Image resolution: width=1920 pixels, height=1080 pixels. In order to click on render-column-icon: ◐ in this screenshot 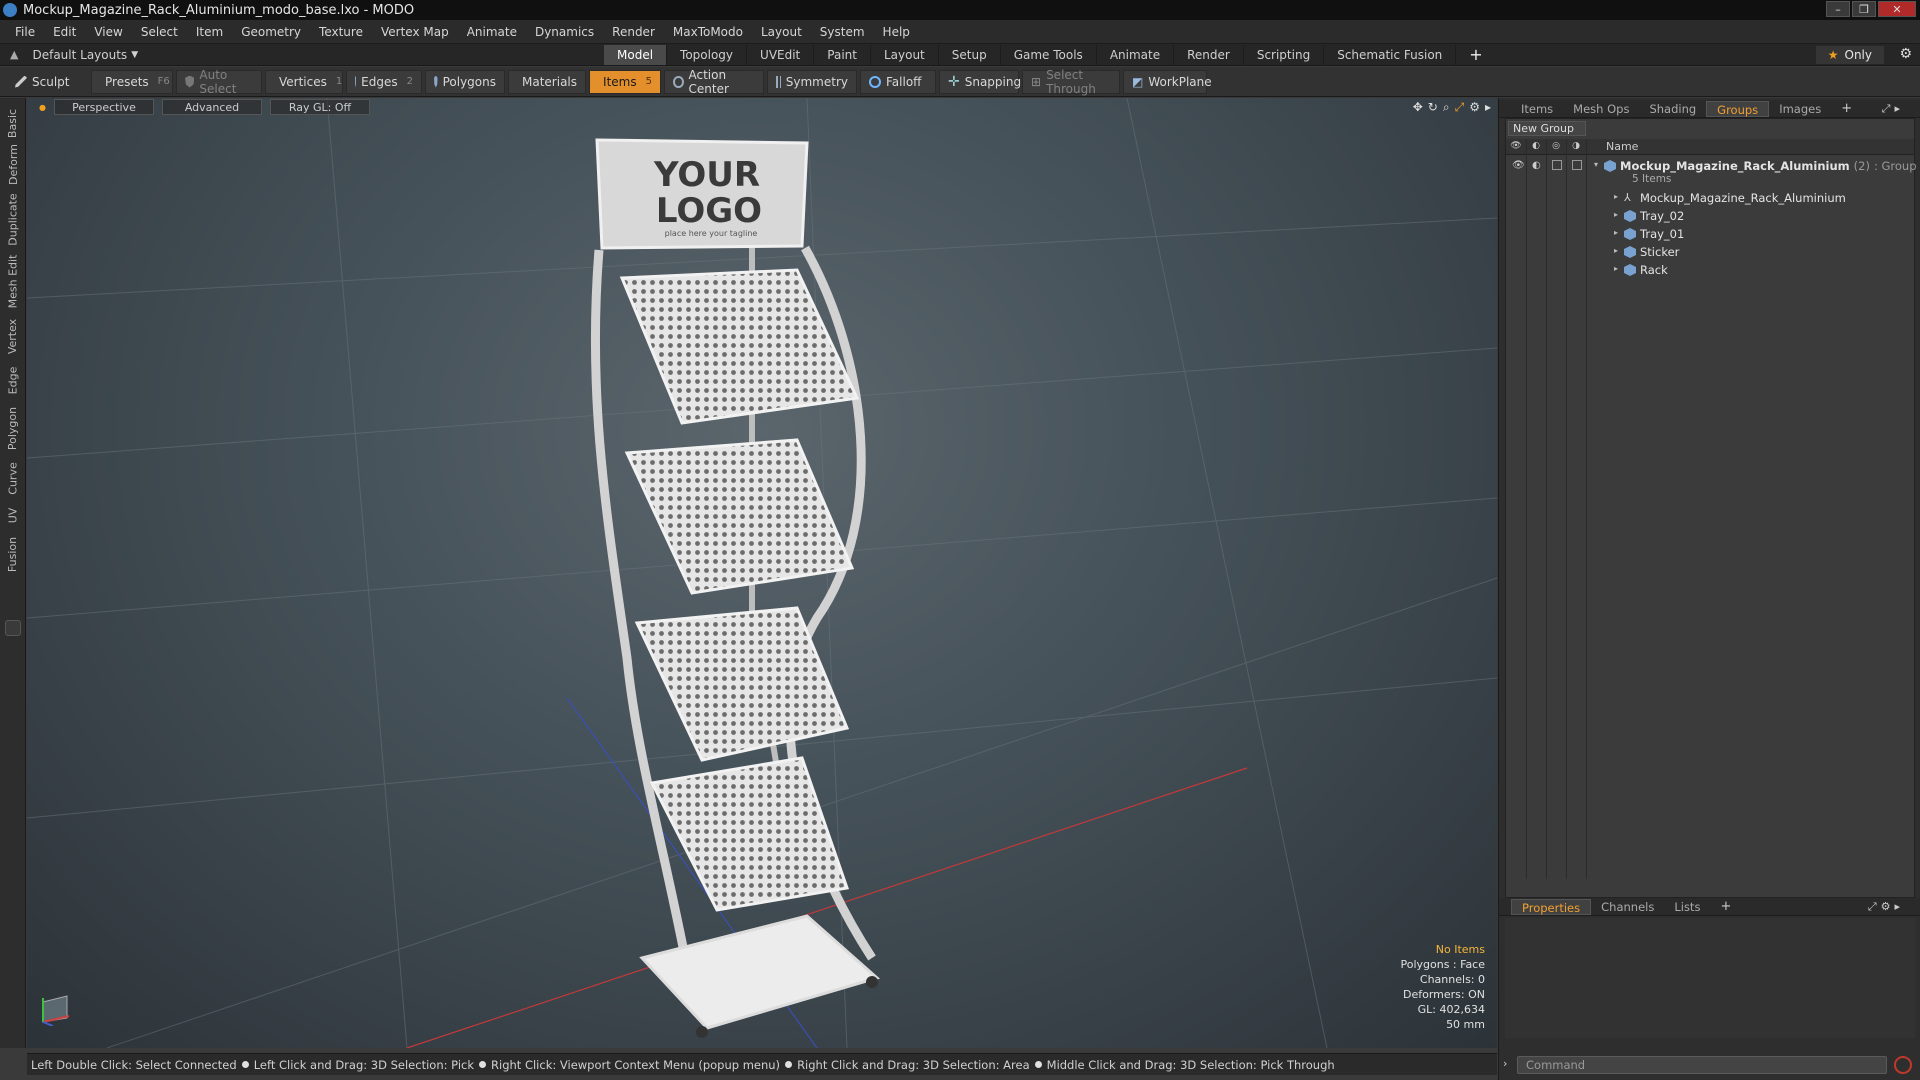, I will do `click(1536, 146)`.